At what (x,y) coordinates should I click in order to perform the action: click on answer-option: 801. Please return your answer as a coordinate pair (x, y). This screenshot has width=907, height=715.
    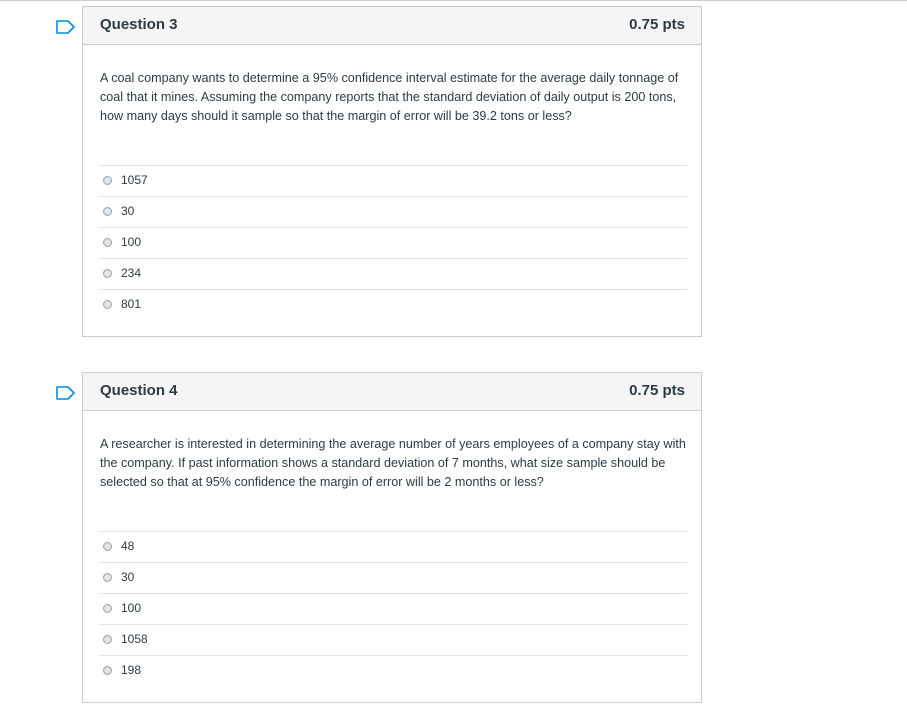
    Looking at the image, I should click on (393, 304).